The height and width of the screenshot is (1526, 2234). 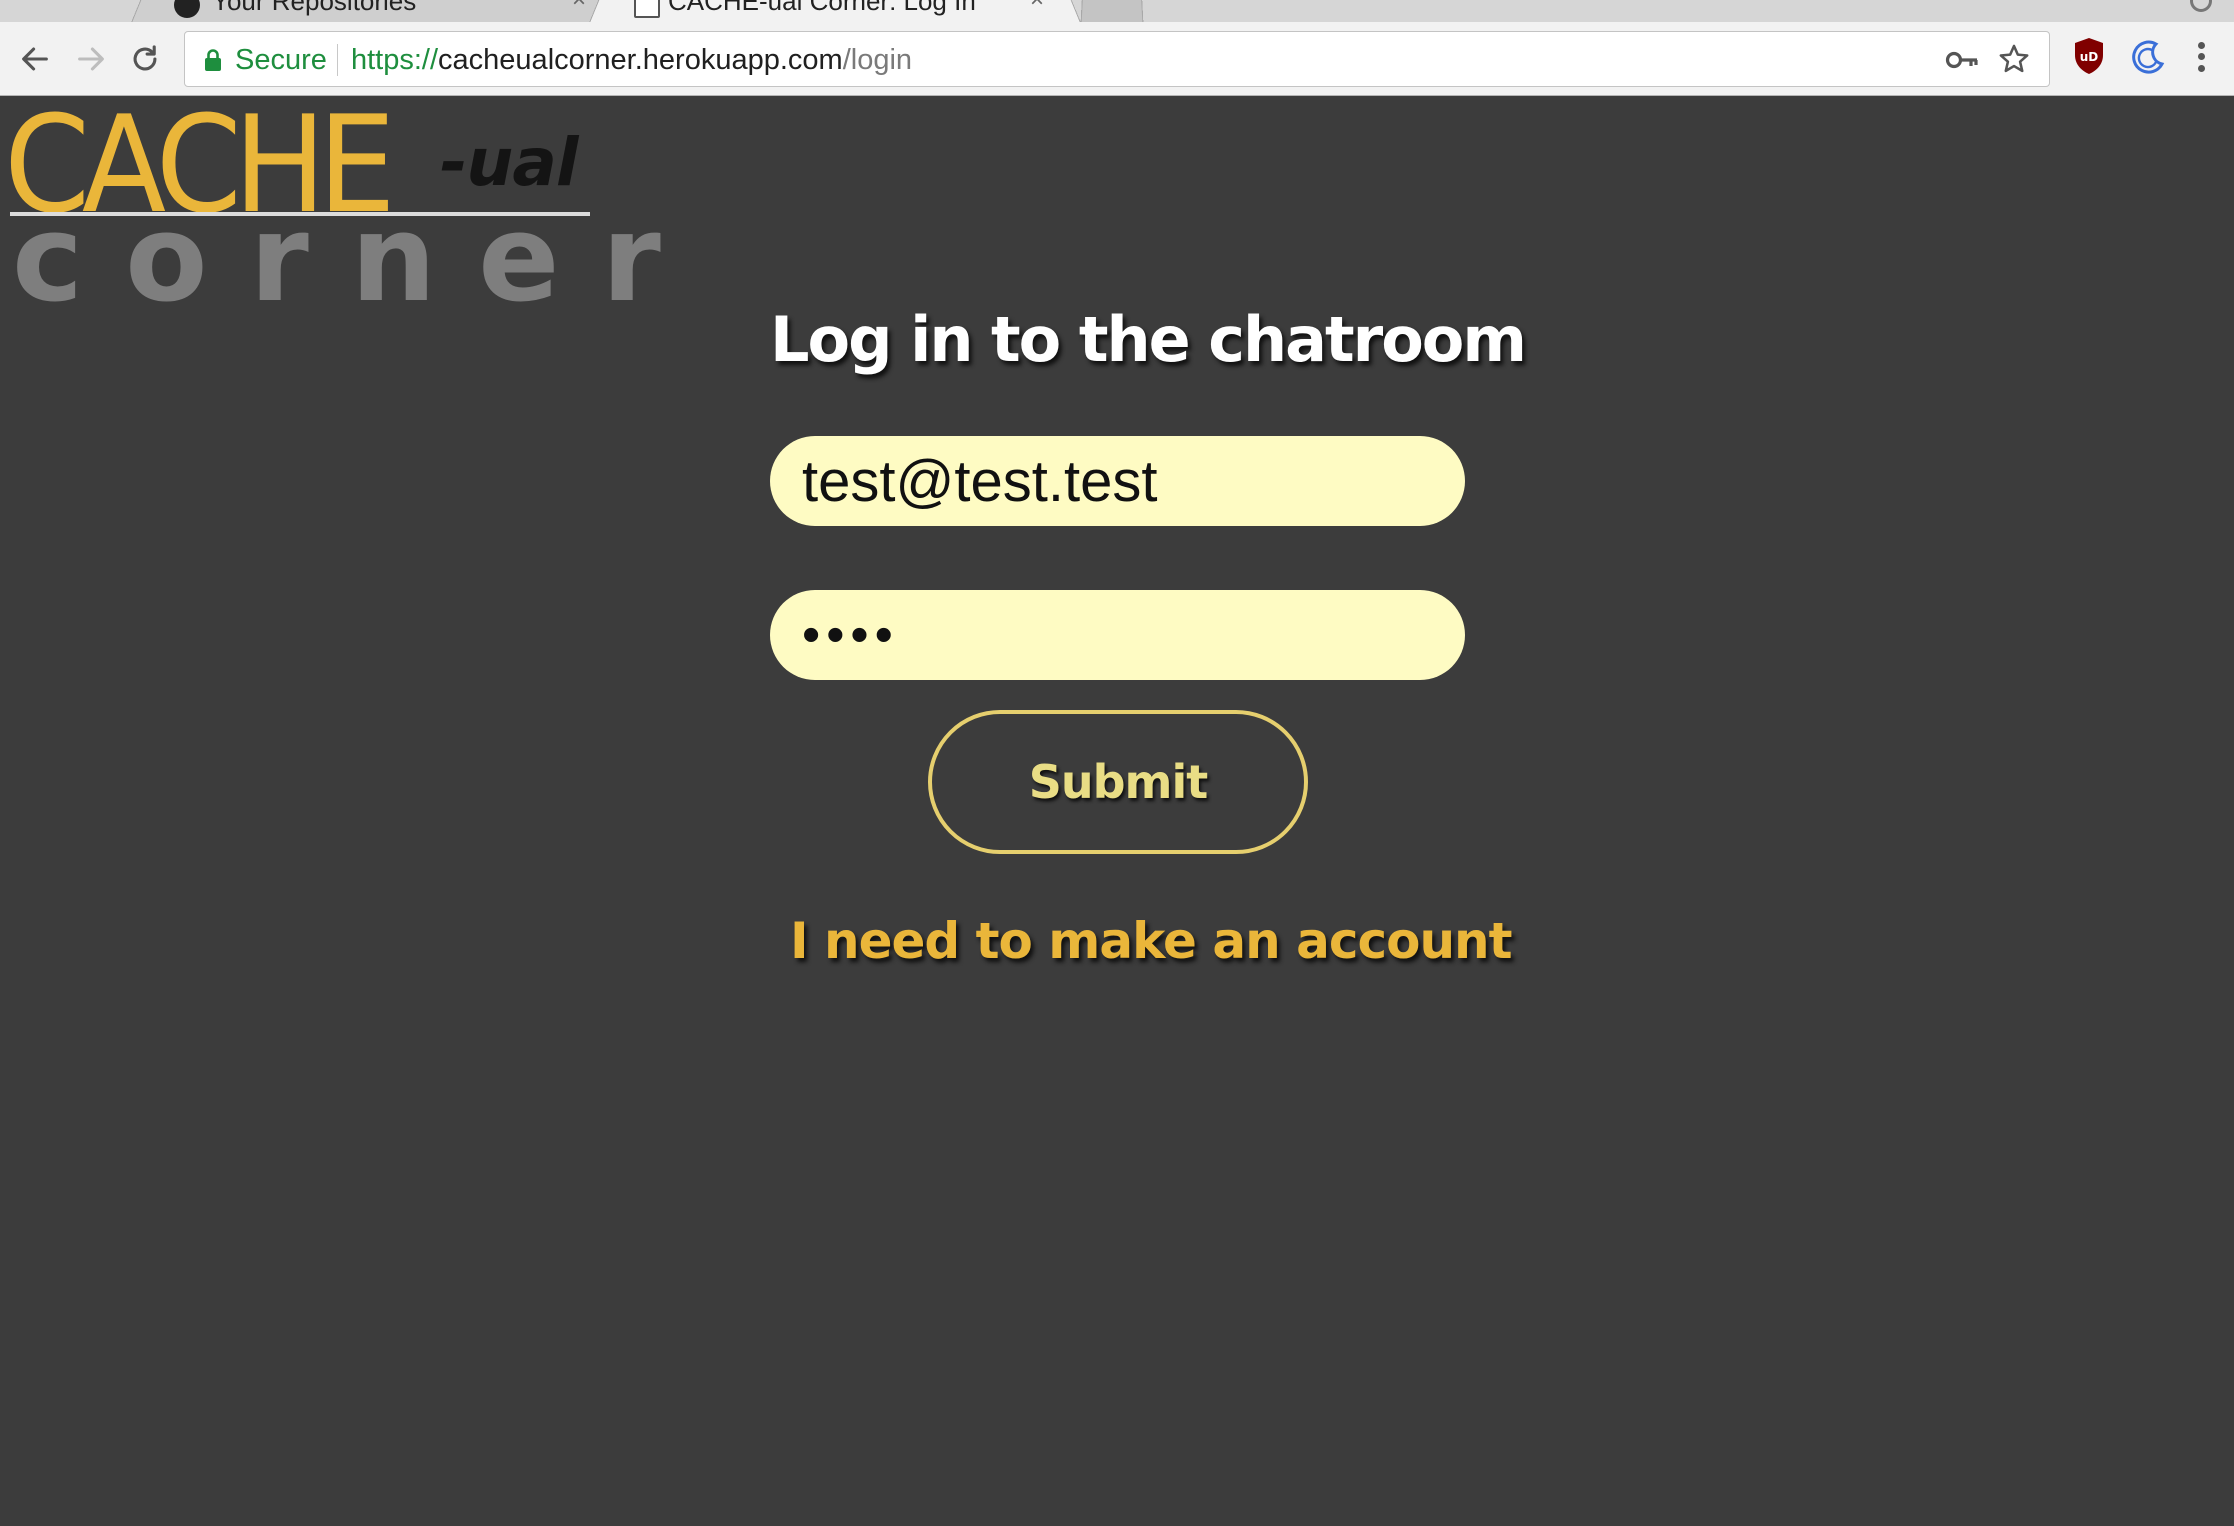 I want to click on menu-icon, so click(x=2201, y=57).